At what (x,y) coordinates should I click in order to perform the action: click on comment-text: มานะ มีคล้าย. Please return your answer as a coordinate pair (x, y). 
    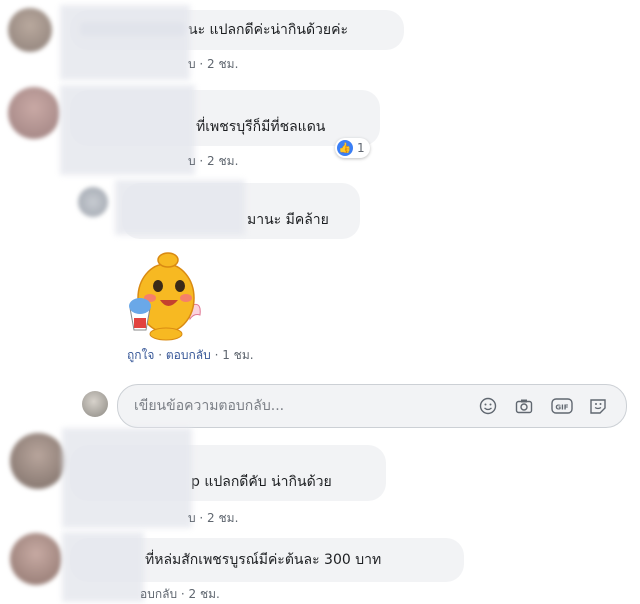
    Looking at the image, I should click on (288, 220).